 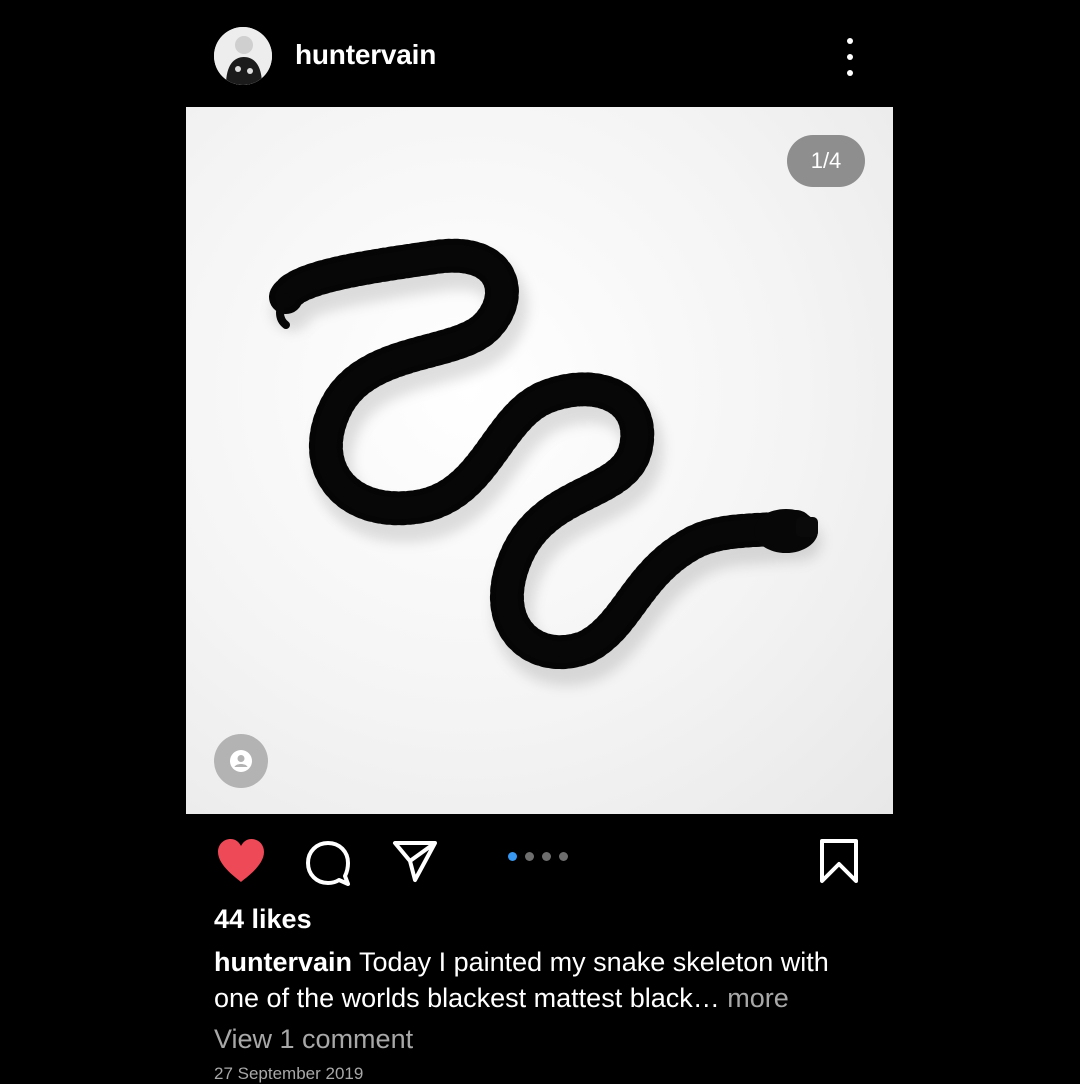 I want to click on likes-count: 44 likes, so click(x=263, y=919).